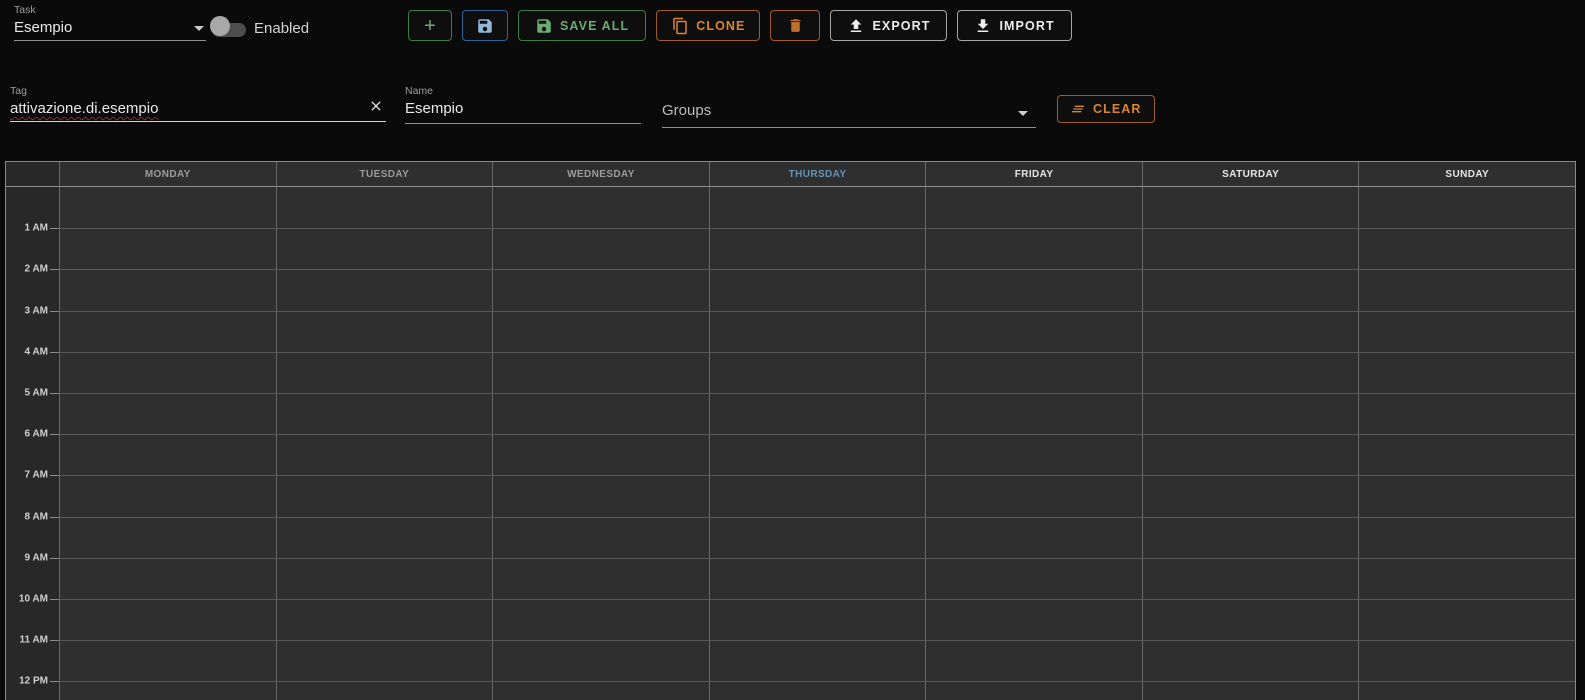 Image resolution: width=1585 pixels, height=700 pixels. I want to click on day-column-tuesday, so click(384, 443).